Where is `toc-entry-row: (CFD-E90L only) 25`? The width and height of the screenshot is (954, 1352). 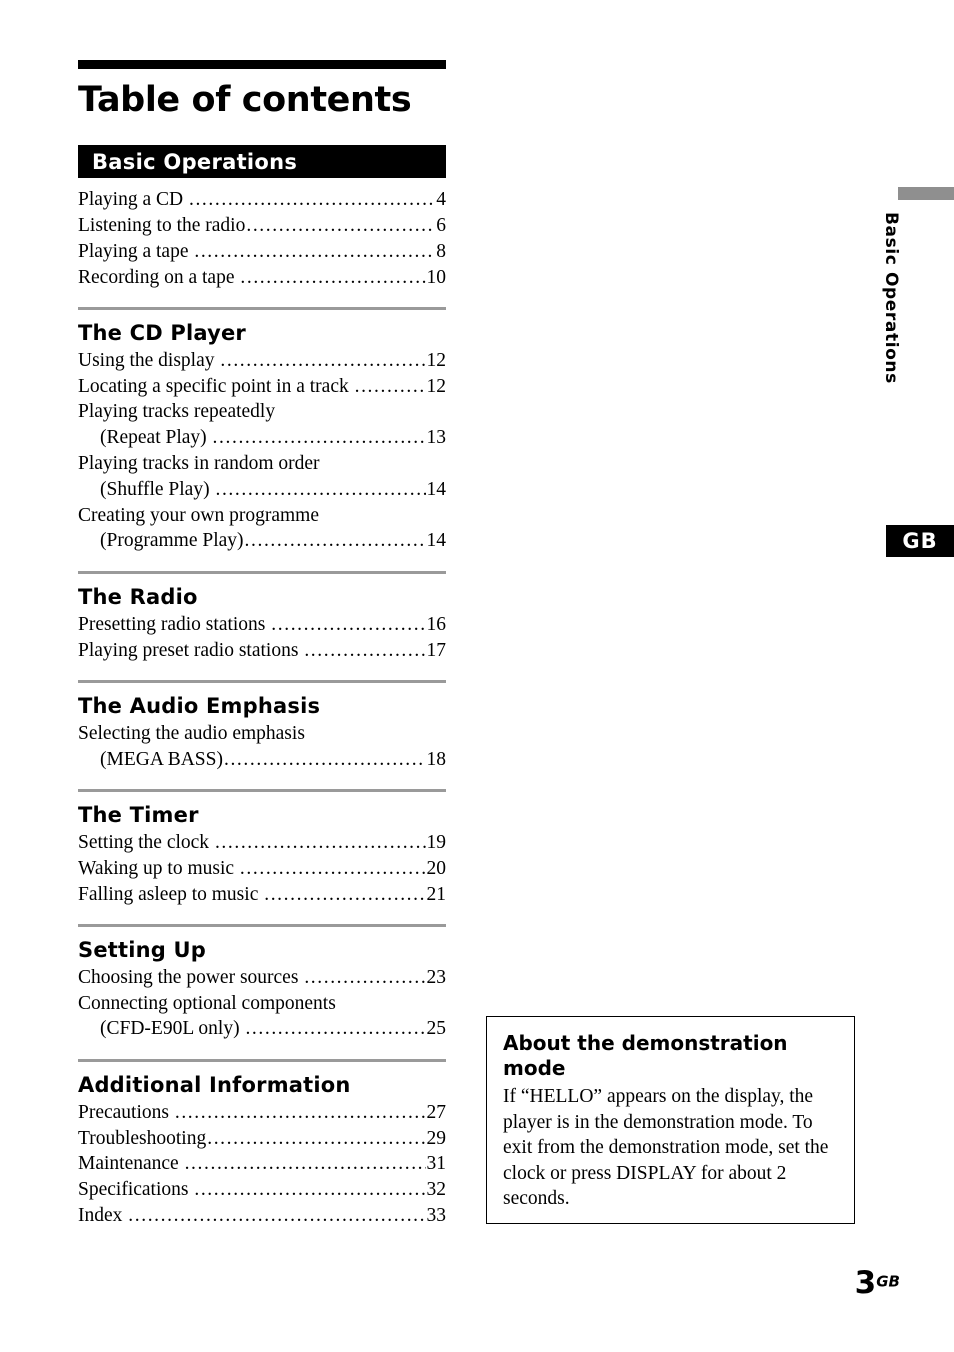
toc-entry-row: (CFD-E90L only) 25 is located at coordinates (262, 1029).